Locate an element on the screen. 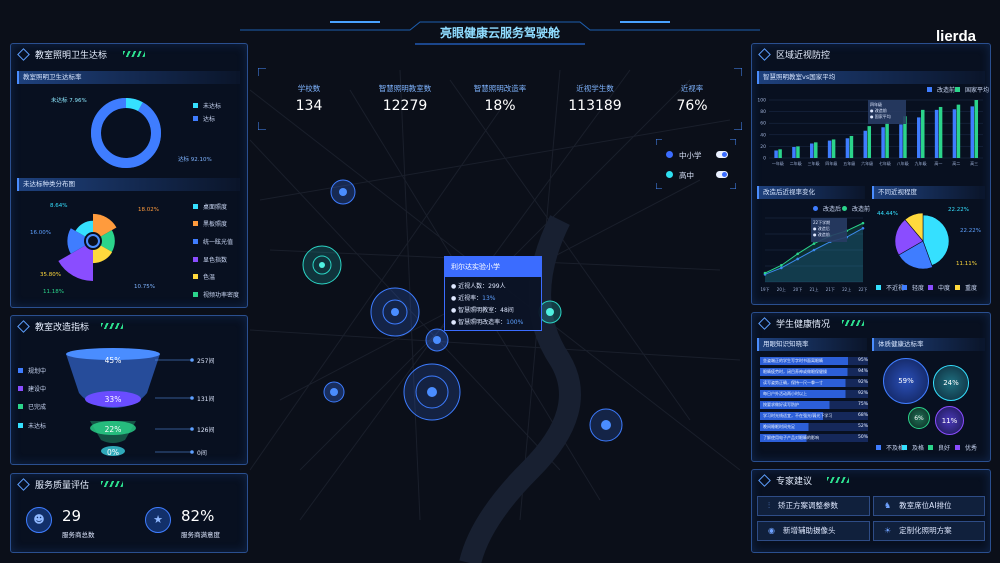 This screenshot has height=563, width=1000. bubble-excellent: 11% is located at coordinates (949, 420).